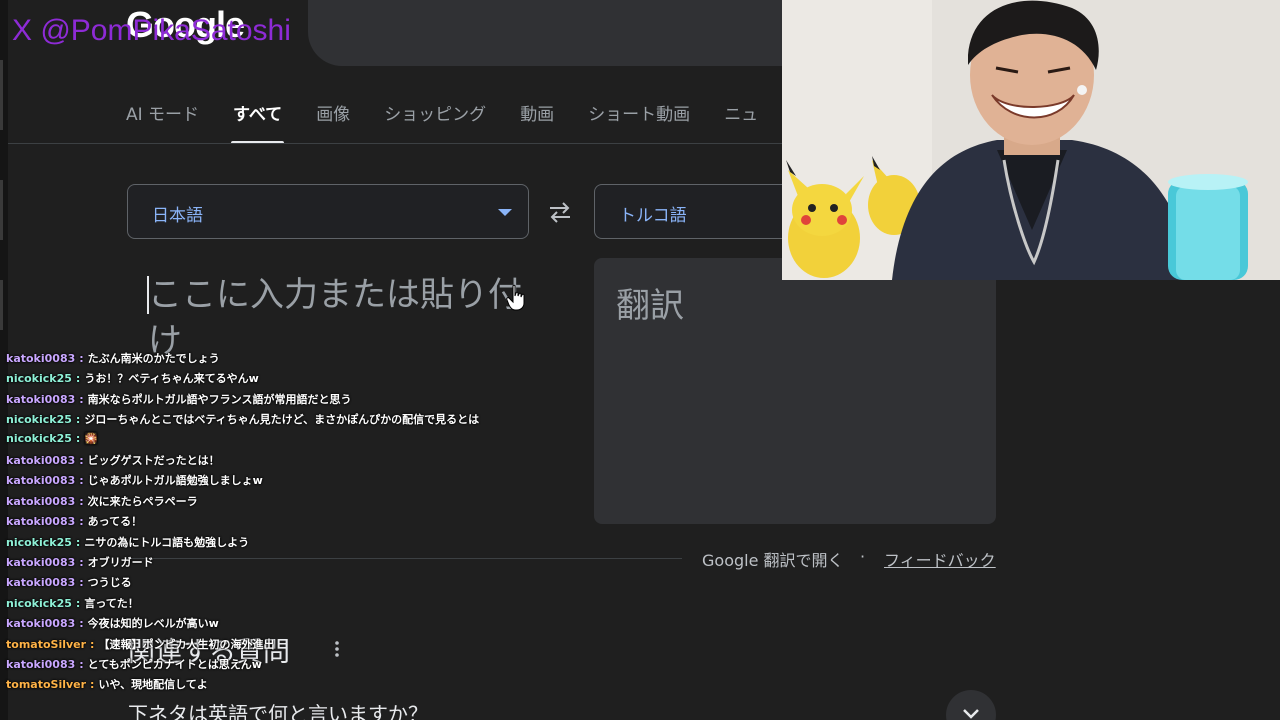 The width and height of the screenshot is (1280, 720). What do you see at coordinates (219, 399) in the screenshot?
I see `chat-text: 南米ならポルトガル語やフランス語が常用語だと思う` at bounding box center [219, 399].